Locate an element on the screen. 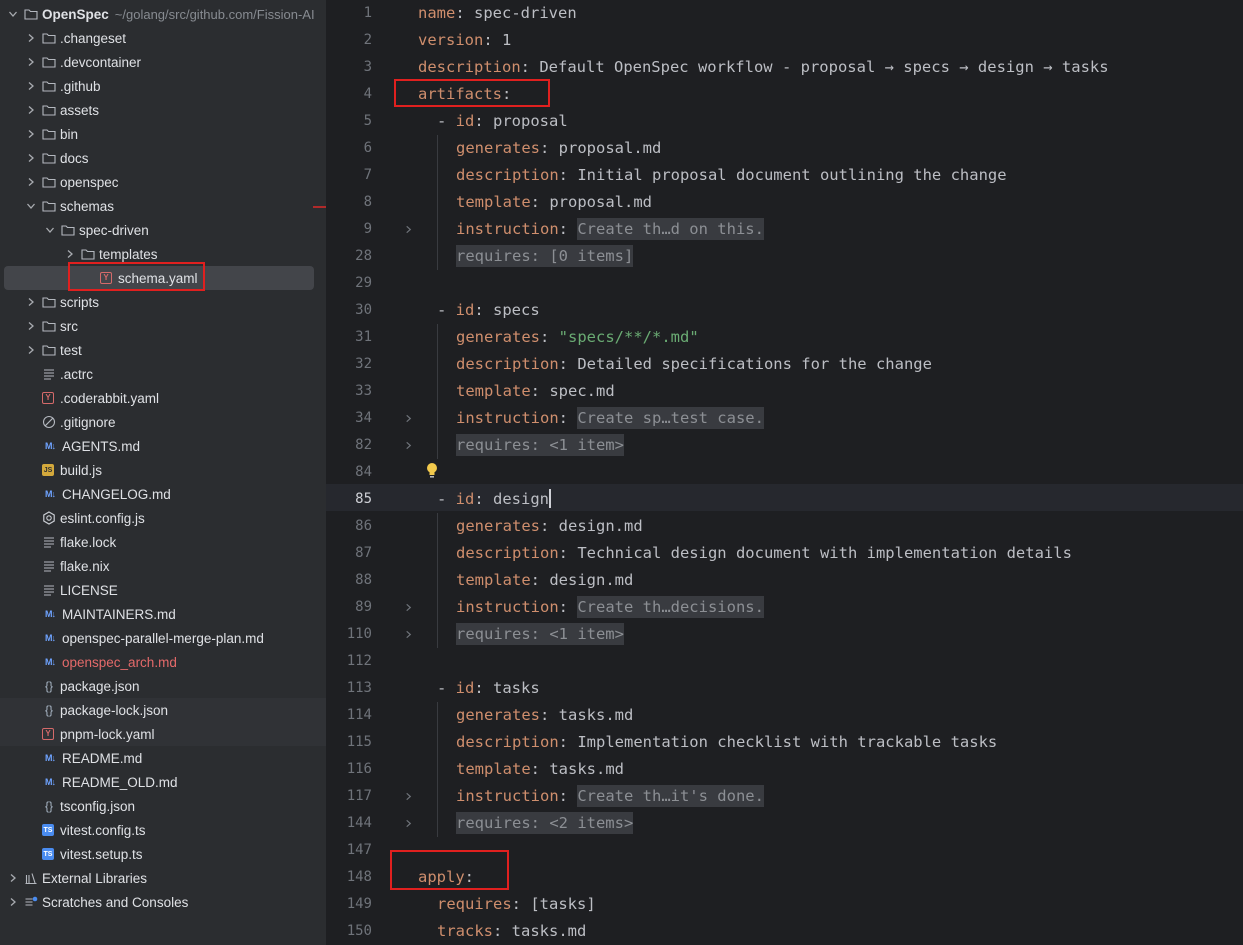 This screenshot has width=1243, height=945. code-line: requires: [tasks] is located at coordinates (516, 904).